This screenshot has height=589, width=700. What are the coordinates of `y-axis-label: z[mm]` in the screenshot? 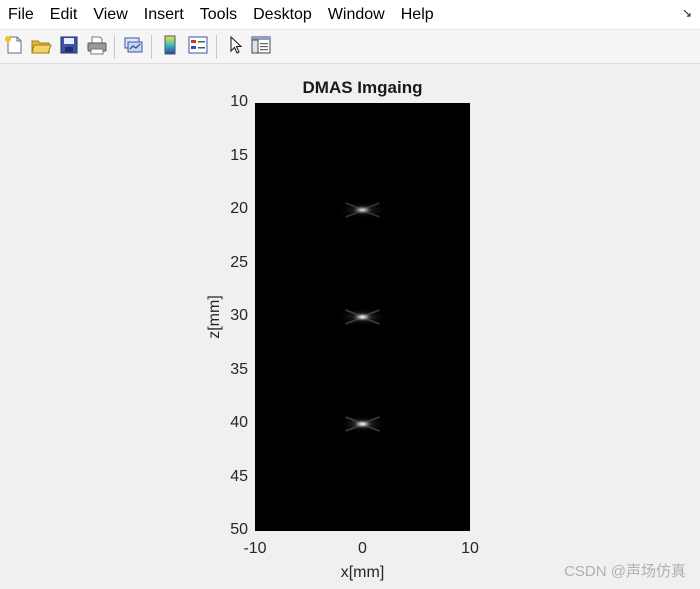 It's located at (214, 317).